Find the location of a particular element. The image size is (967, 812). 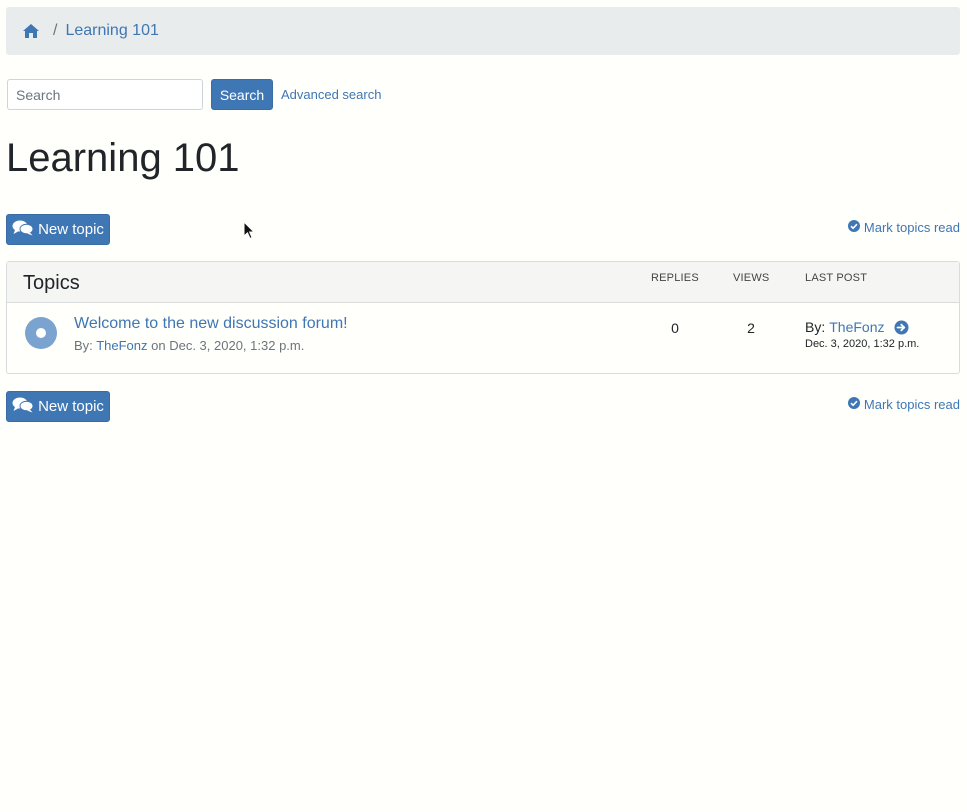

topic-unread-icon is located at coordinates (41, 333).